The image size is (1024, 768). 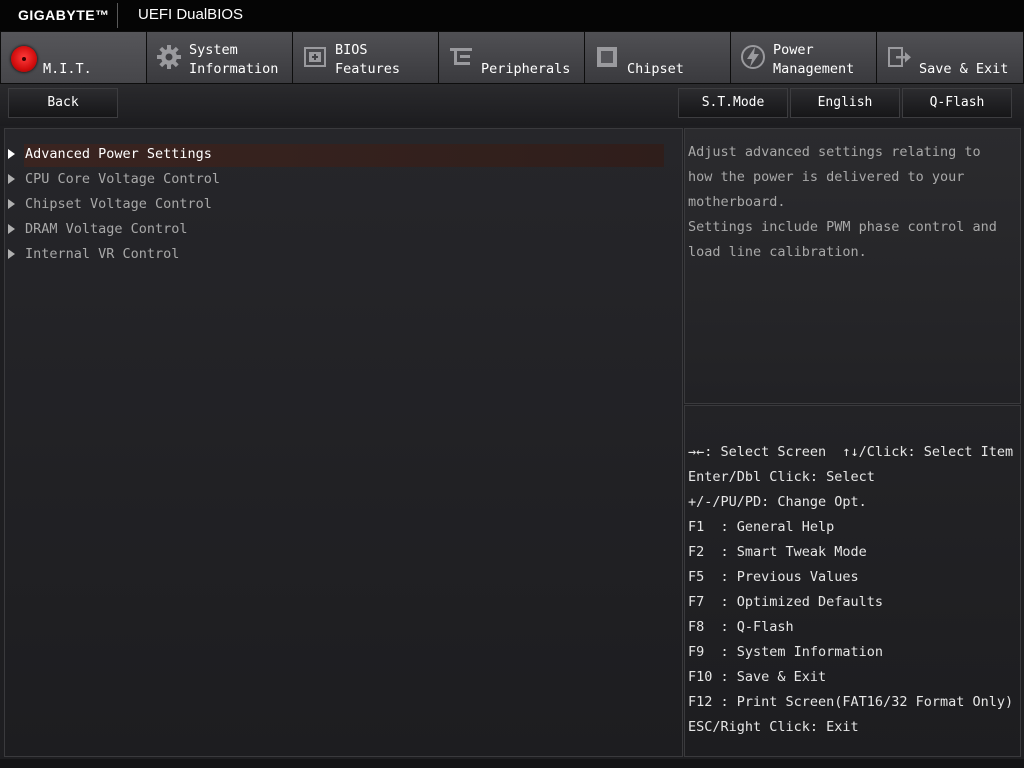 I want to click on tab-bios-features: BIOS Features, so click(x=365, y=57).